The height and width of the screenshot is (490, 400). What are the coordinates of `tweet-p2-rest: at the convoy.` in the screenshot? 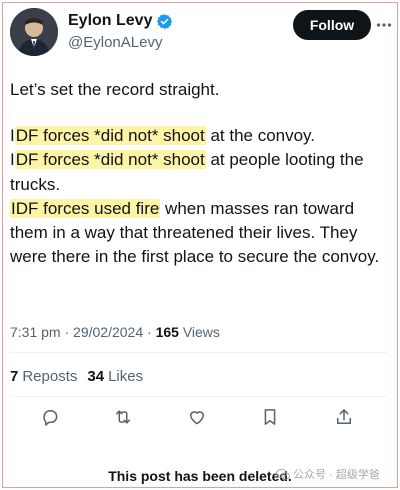 It's located at (260, 136).